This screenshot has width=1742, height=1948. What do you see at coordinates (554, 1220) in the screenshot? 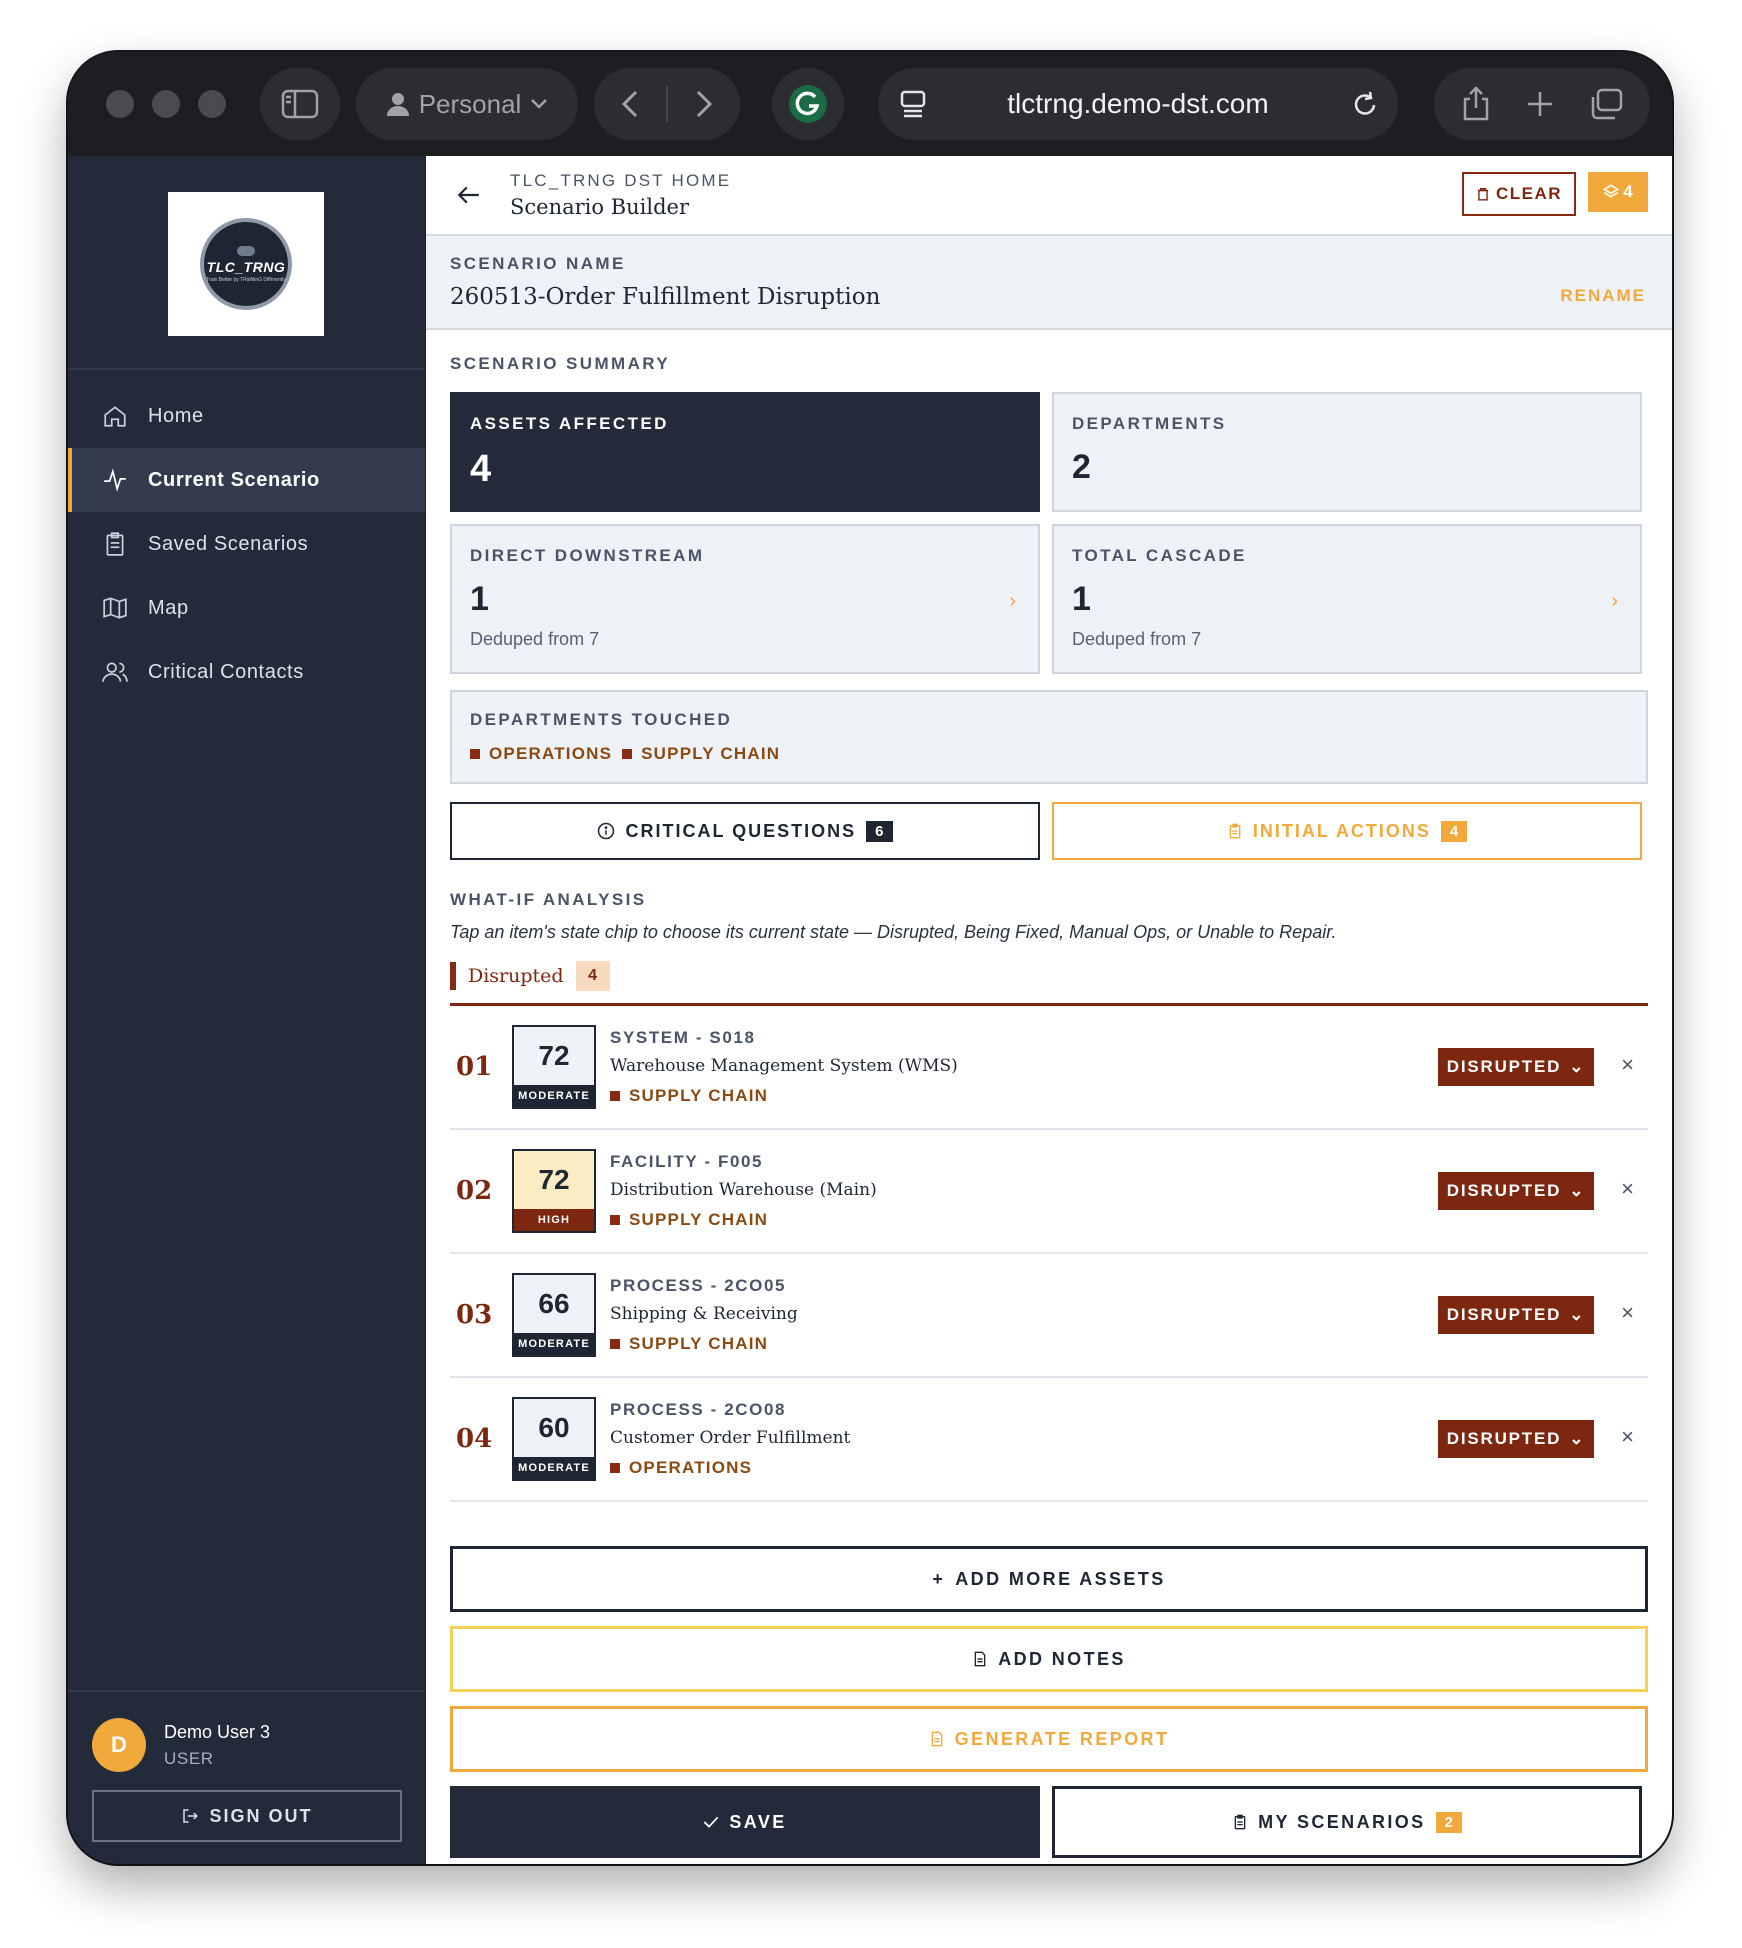
I see `risk-level-label: HIGH` at bounding box center [554, 1220].